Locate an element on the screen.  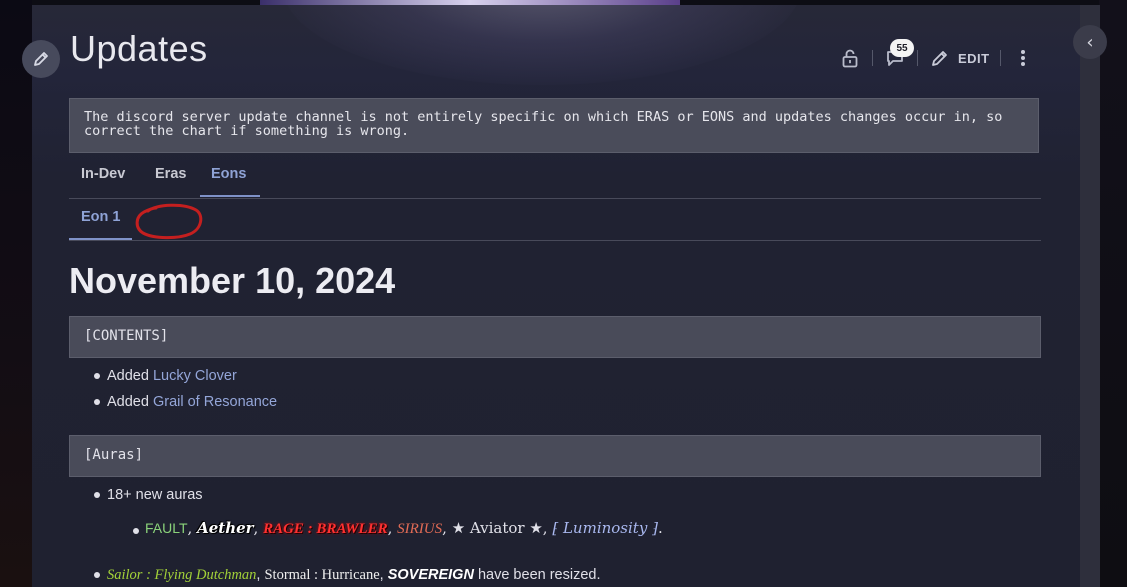
more-options-button is located at coordinates (1023, 58).